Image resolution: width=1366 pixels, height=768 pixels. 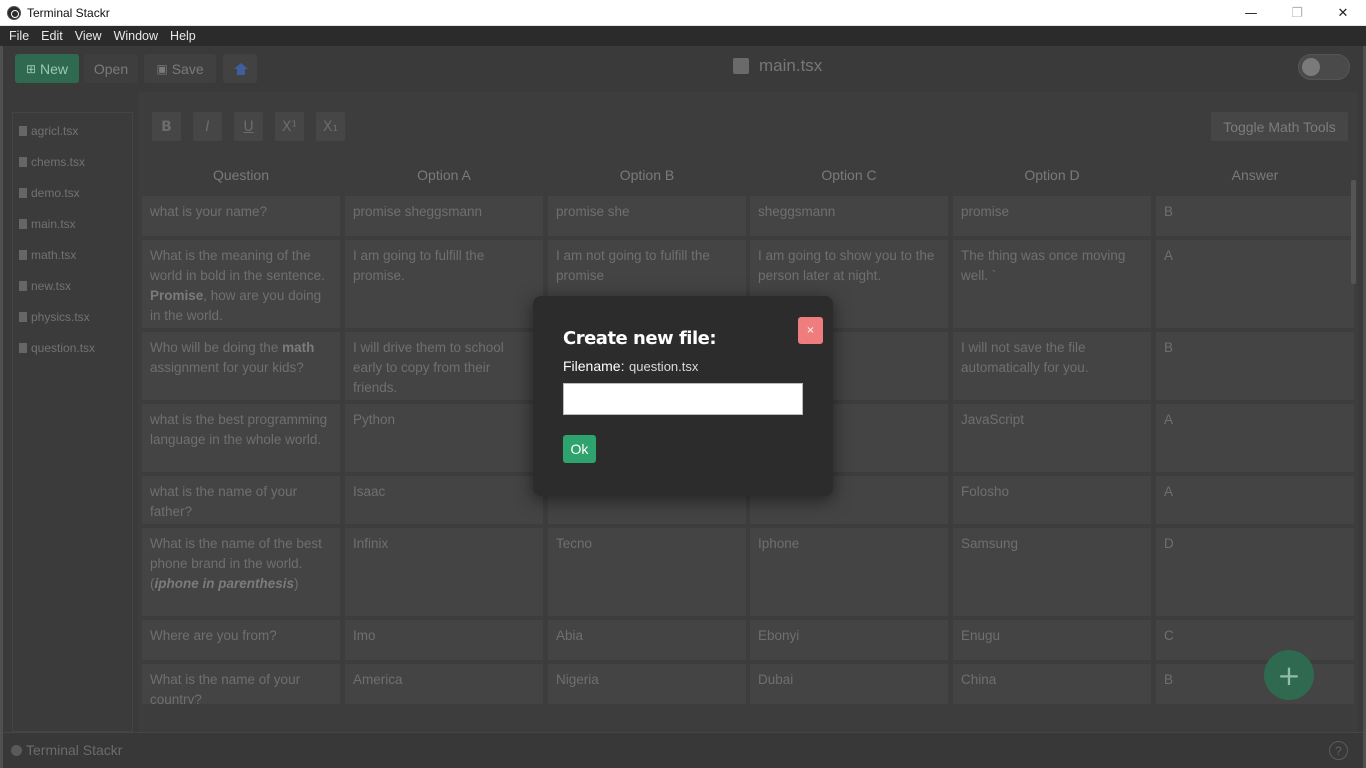 What do you see at coordinates (1052, 640) in the screenshot?
I see `table-cell-option-d: Enugu` at bounding box center [1052, 640].